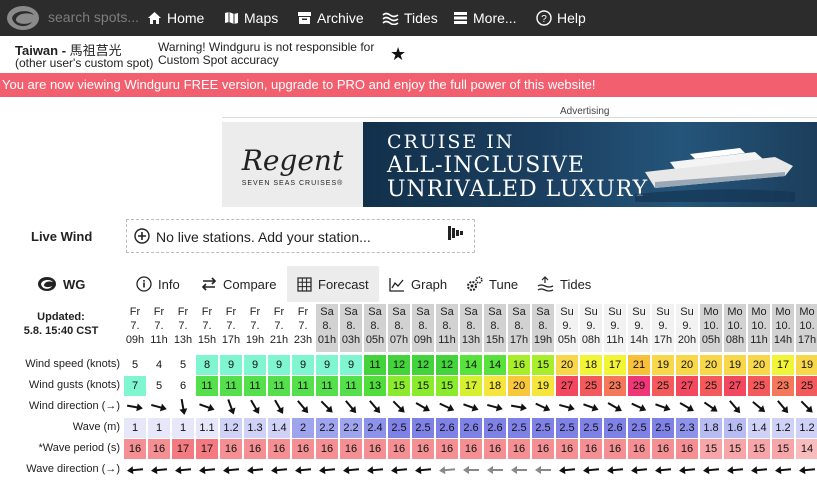  What do you see at coordinates (639, 328) in the screenshot?
I see `forecast-column-header: Su 9. 14h` at bounding box center [639, 328].